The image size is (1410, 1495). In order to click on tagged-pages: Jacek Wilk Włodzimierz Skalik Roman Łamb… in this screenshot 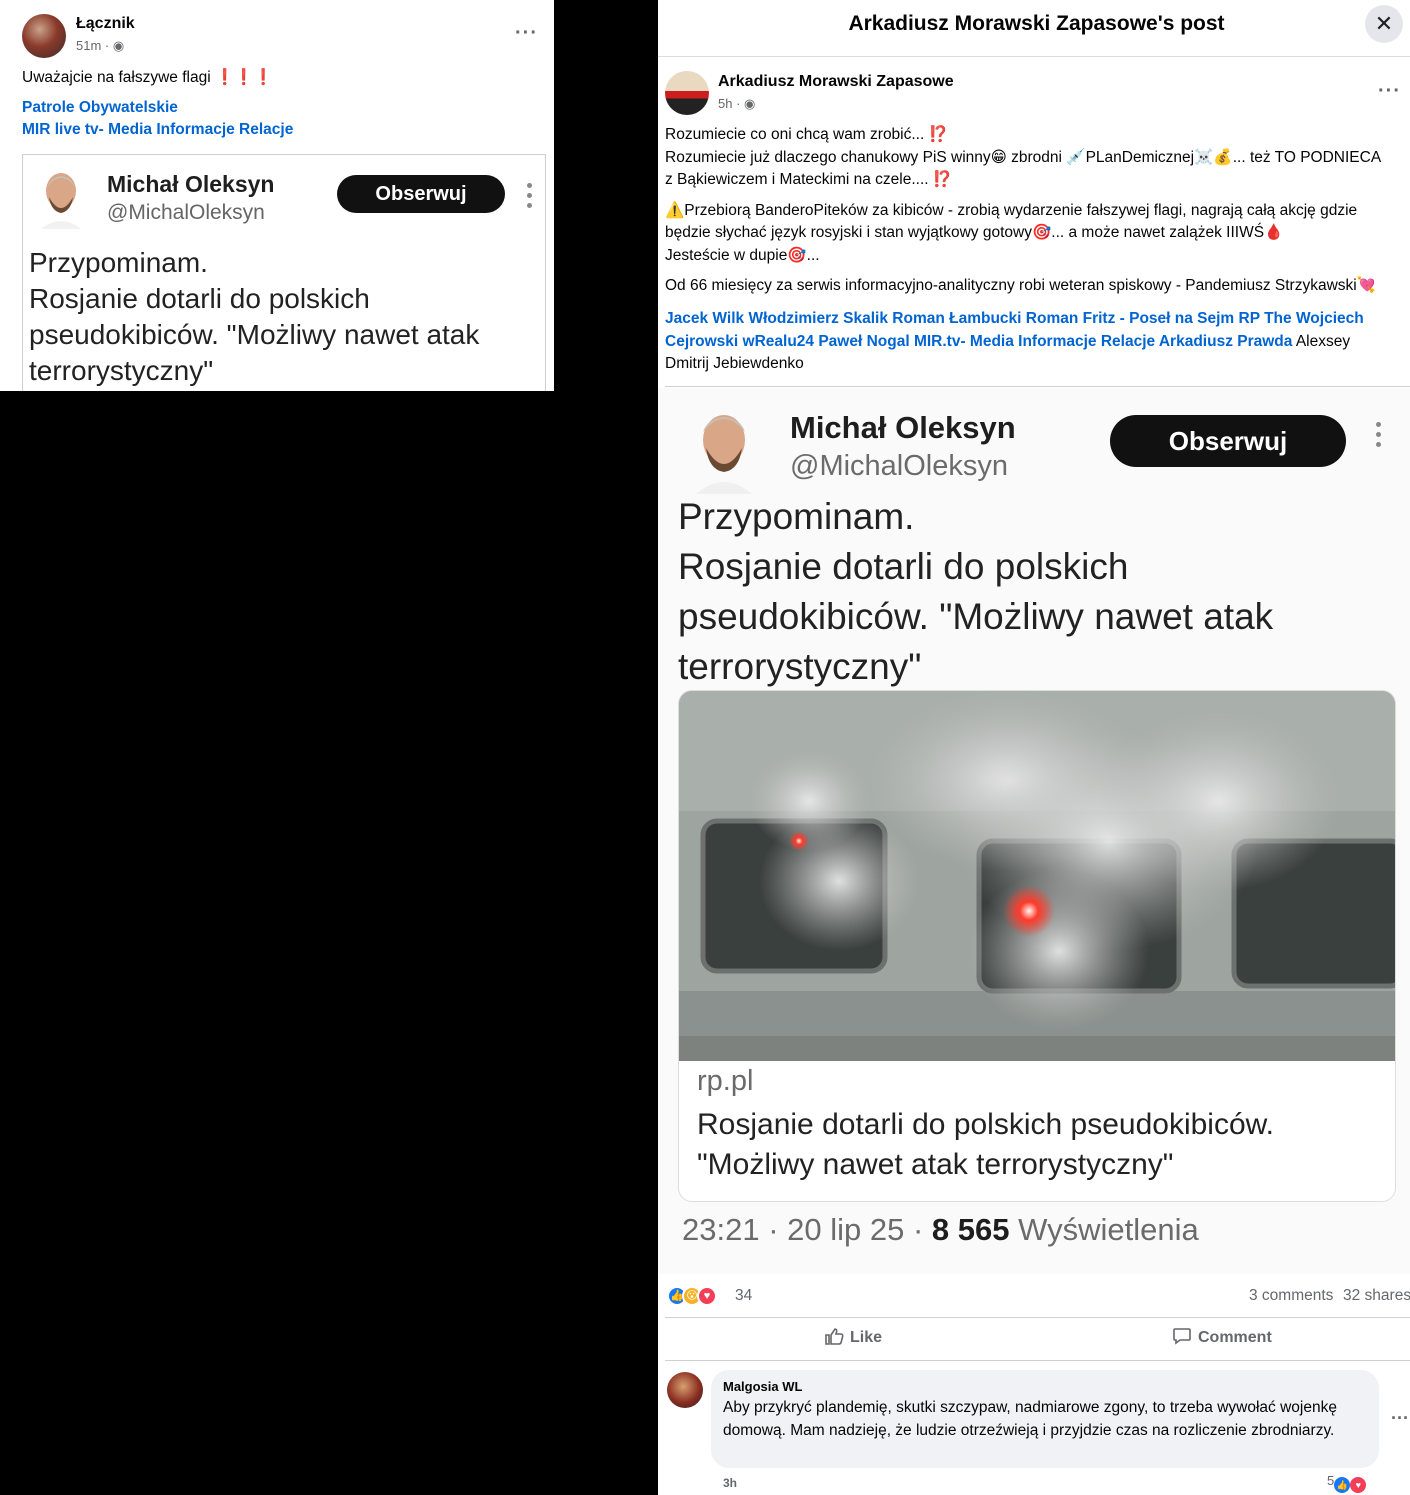, I will do `click(1037, 342)`.